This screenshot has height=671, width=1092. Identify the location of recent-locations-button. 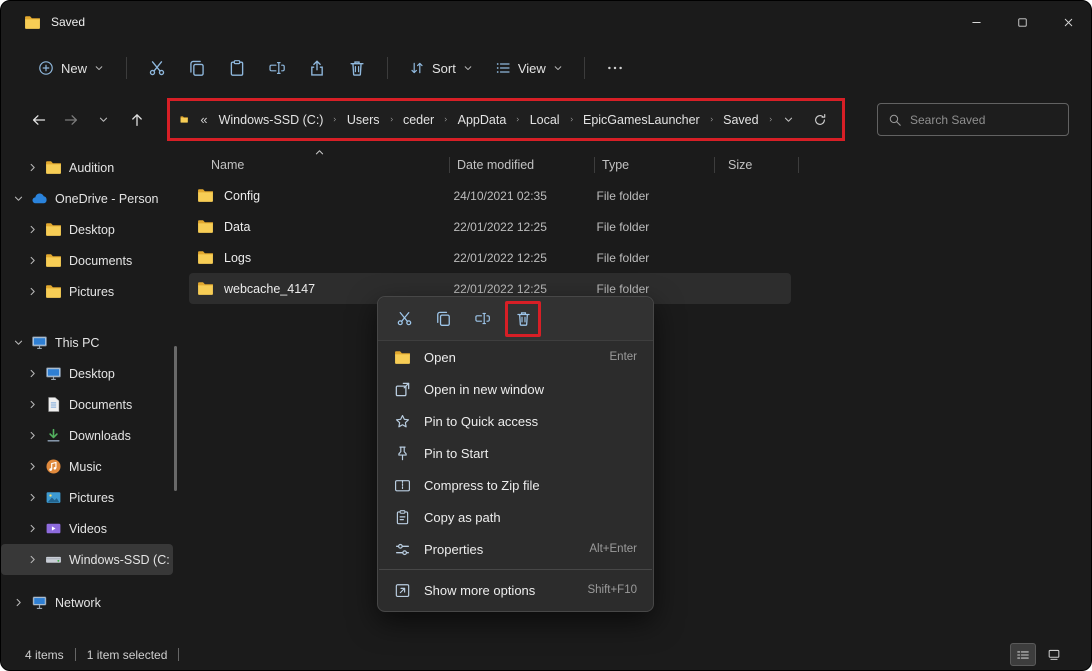
(103, 120).